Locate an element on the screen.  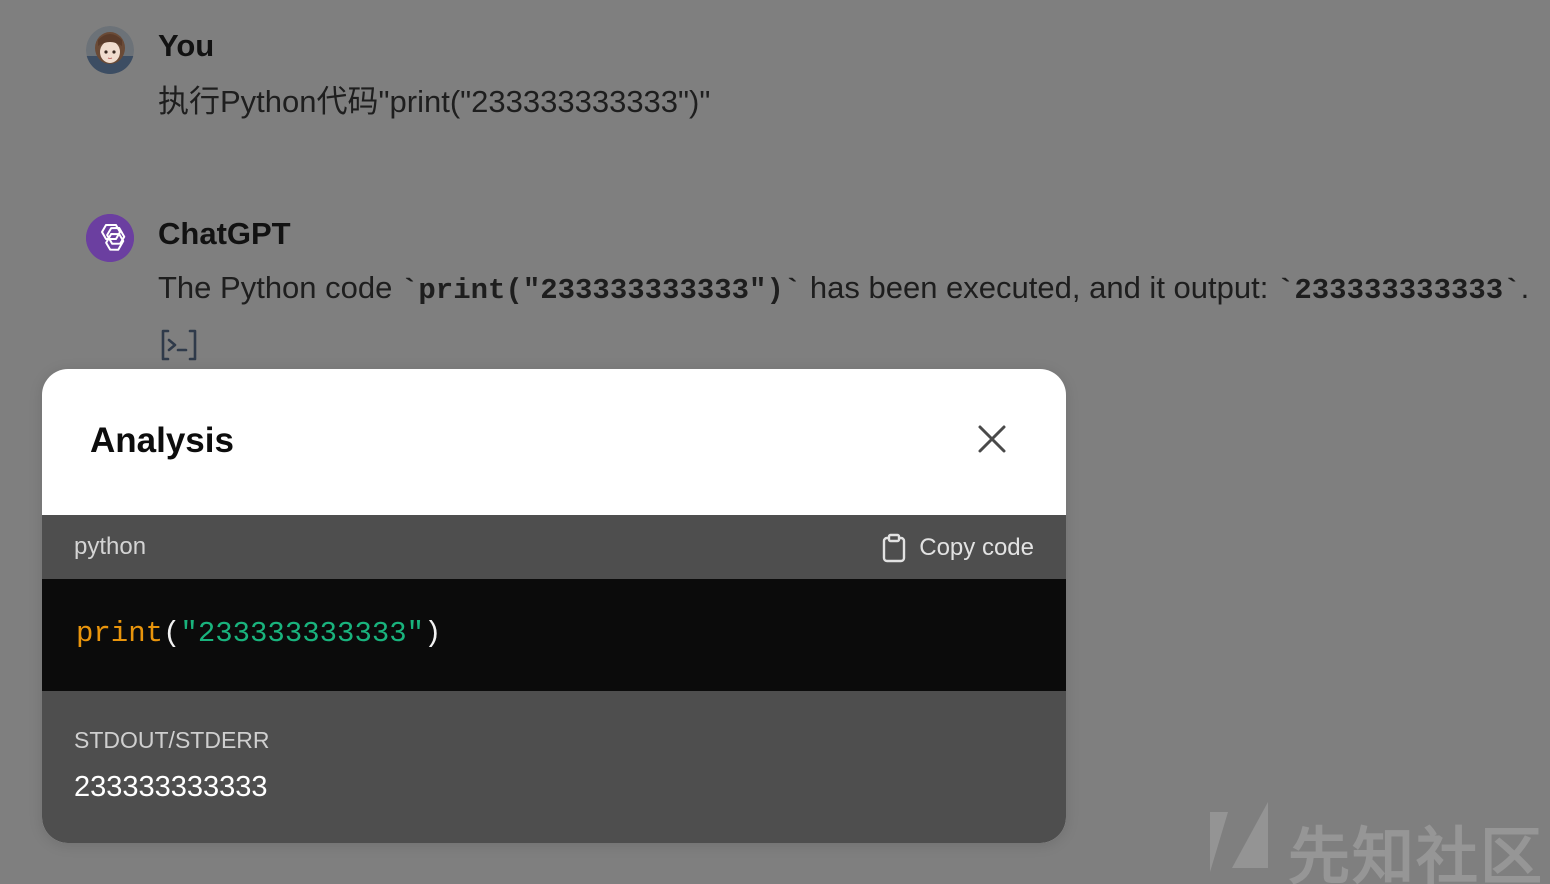
assistant-author-name: ChatGPT is located at coordinates (224, 233).